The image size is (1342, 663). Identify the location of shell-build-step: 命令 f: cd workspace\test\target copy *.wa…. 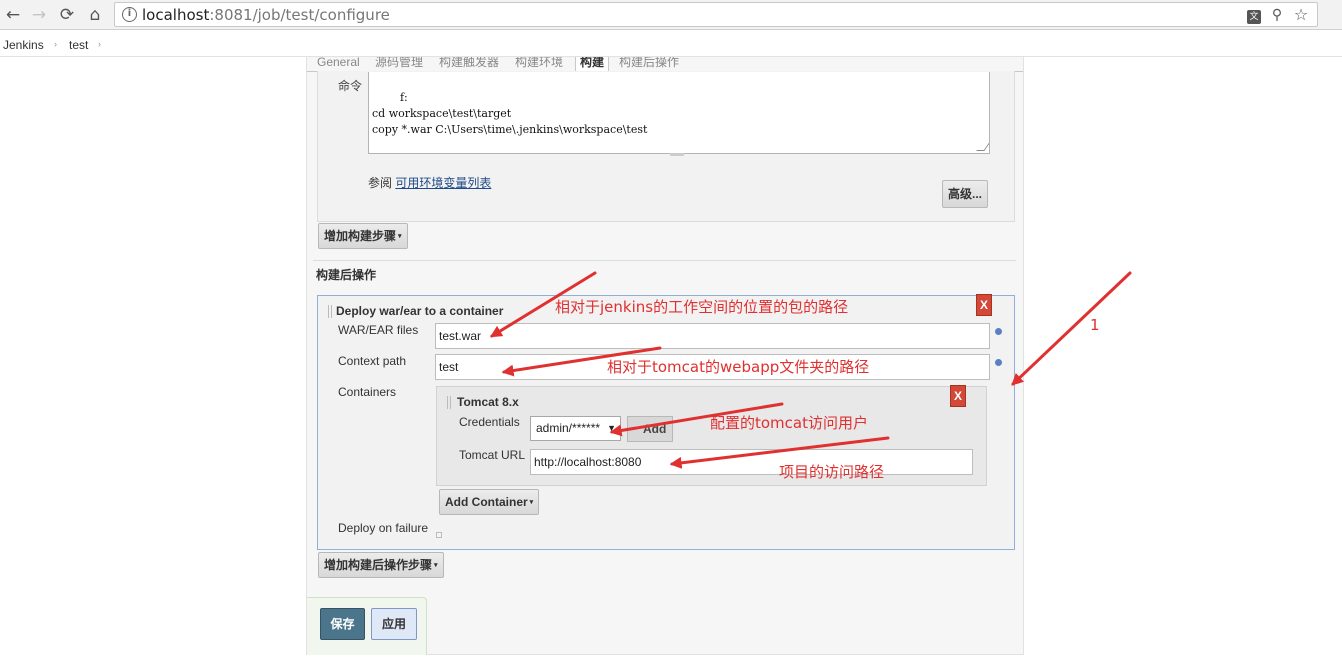
(666, 146).